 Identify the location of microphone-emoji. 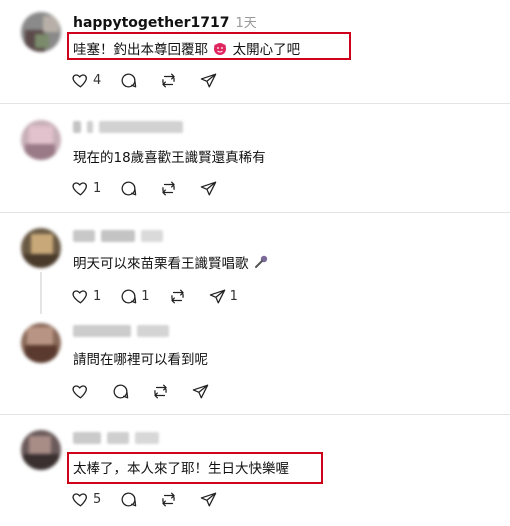
(260, 261).